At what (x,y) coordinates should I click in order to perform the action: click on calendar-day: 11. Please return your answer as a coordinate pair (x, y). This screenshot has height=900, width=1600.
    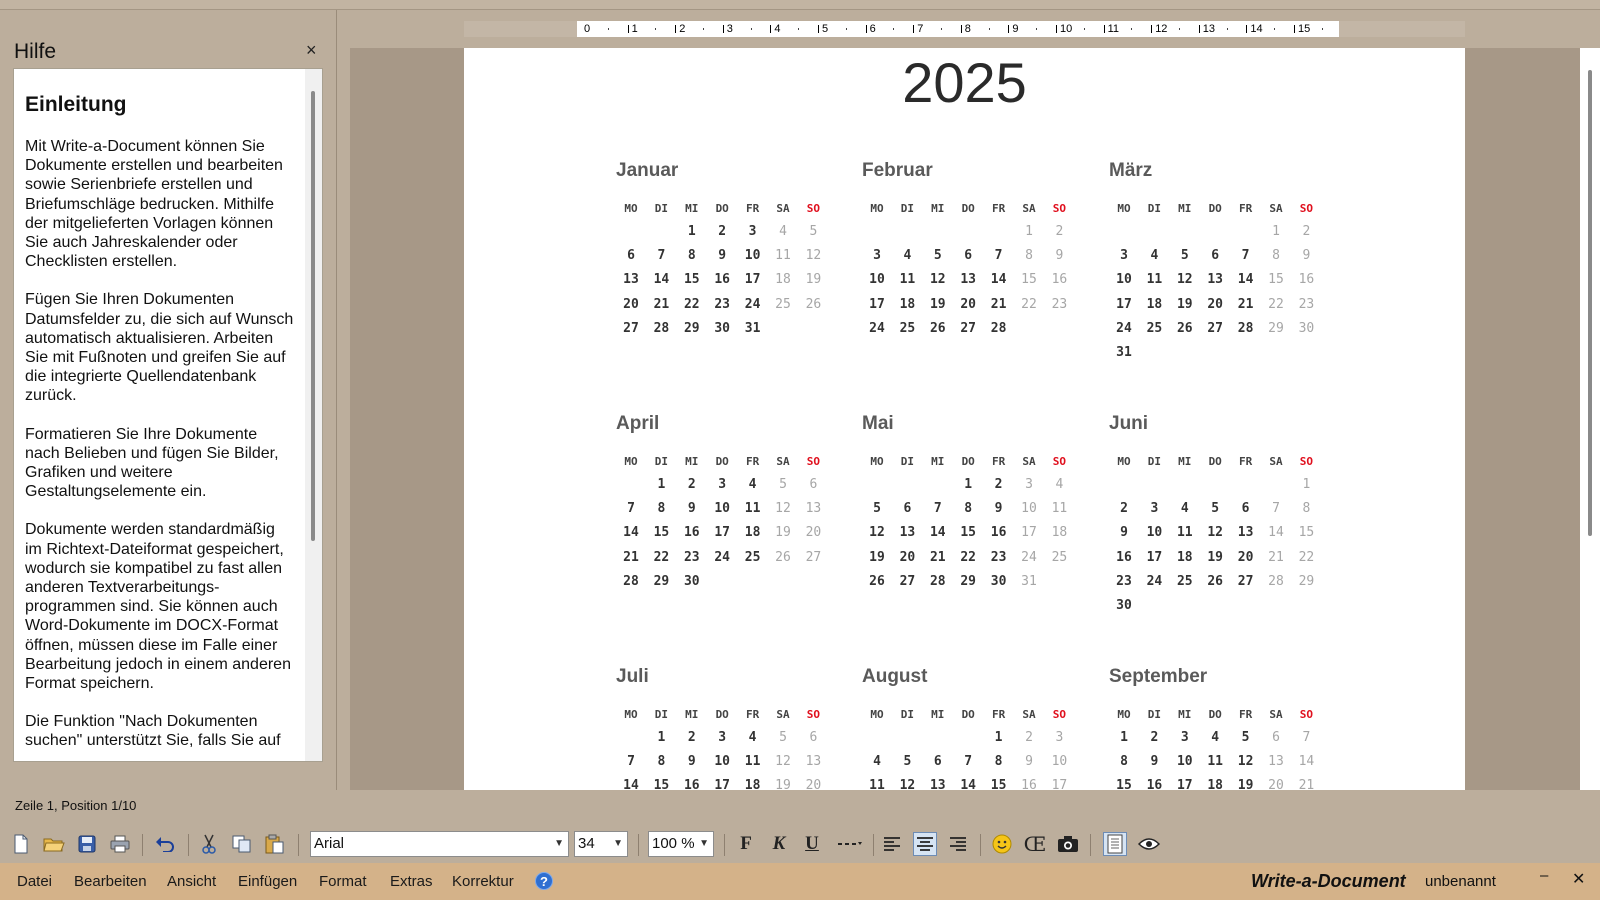
    Looking at the image, I should click on (783, 256).